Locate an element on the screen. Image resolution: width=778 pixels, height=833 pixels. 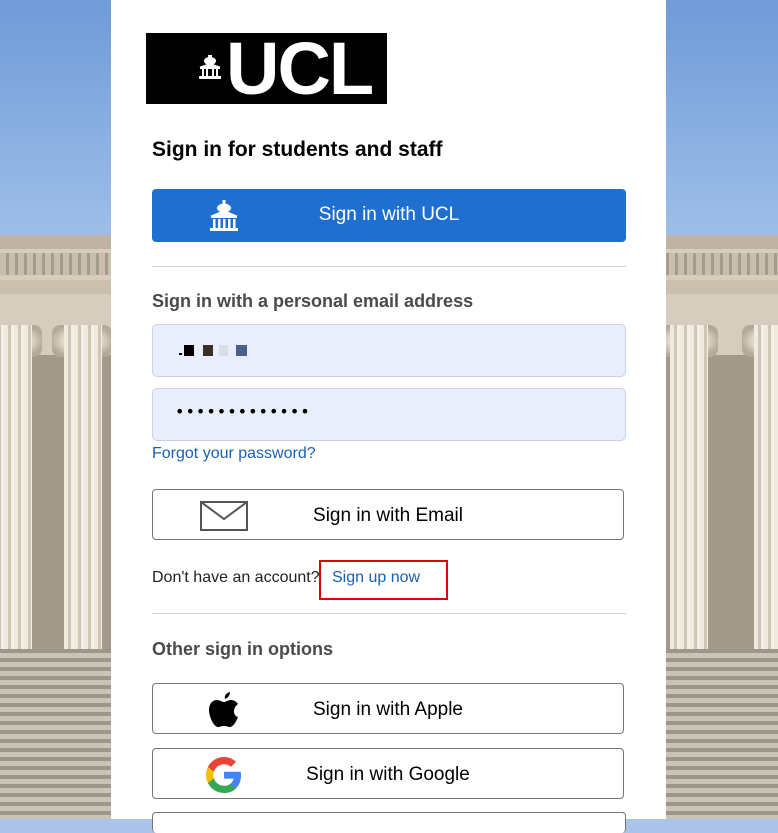
sign-in-ucl-button: Sign in with UCL is located at coordinates (389, 215).